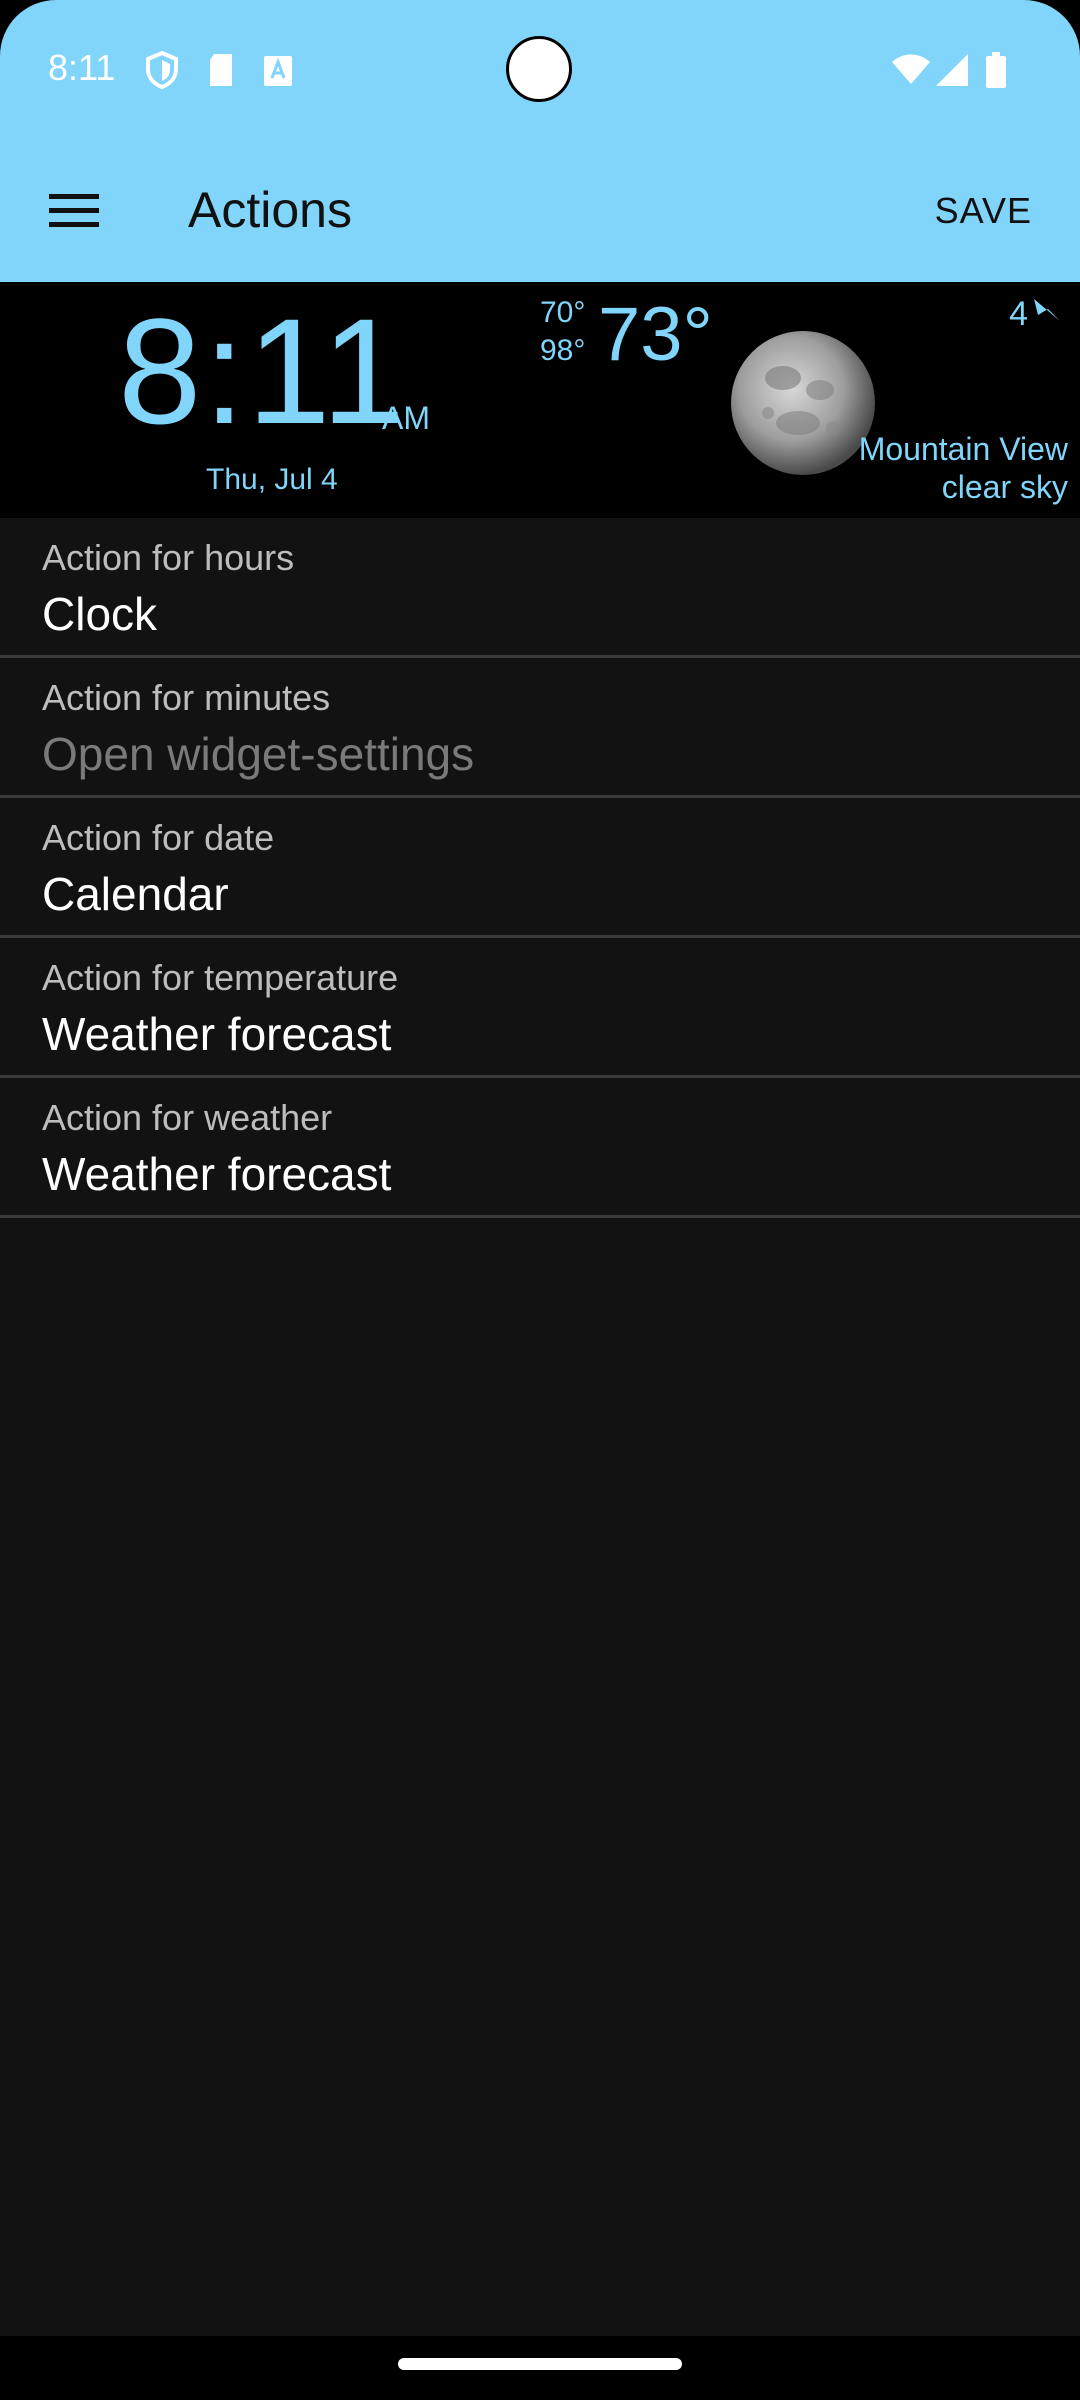 The height and width of the screenshot is (2400, 1080). I want to click on shield-icon, so click(162, 70).